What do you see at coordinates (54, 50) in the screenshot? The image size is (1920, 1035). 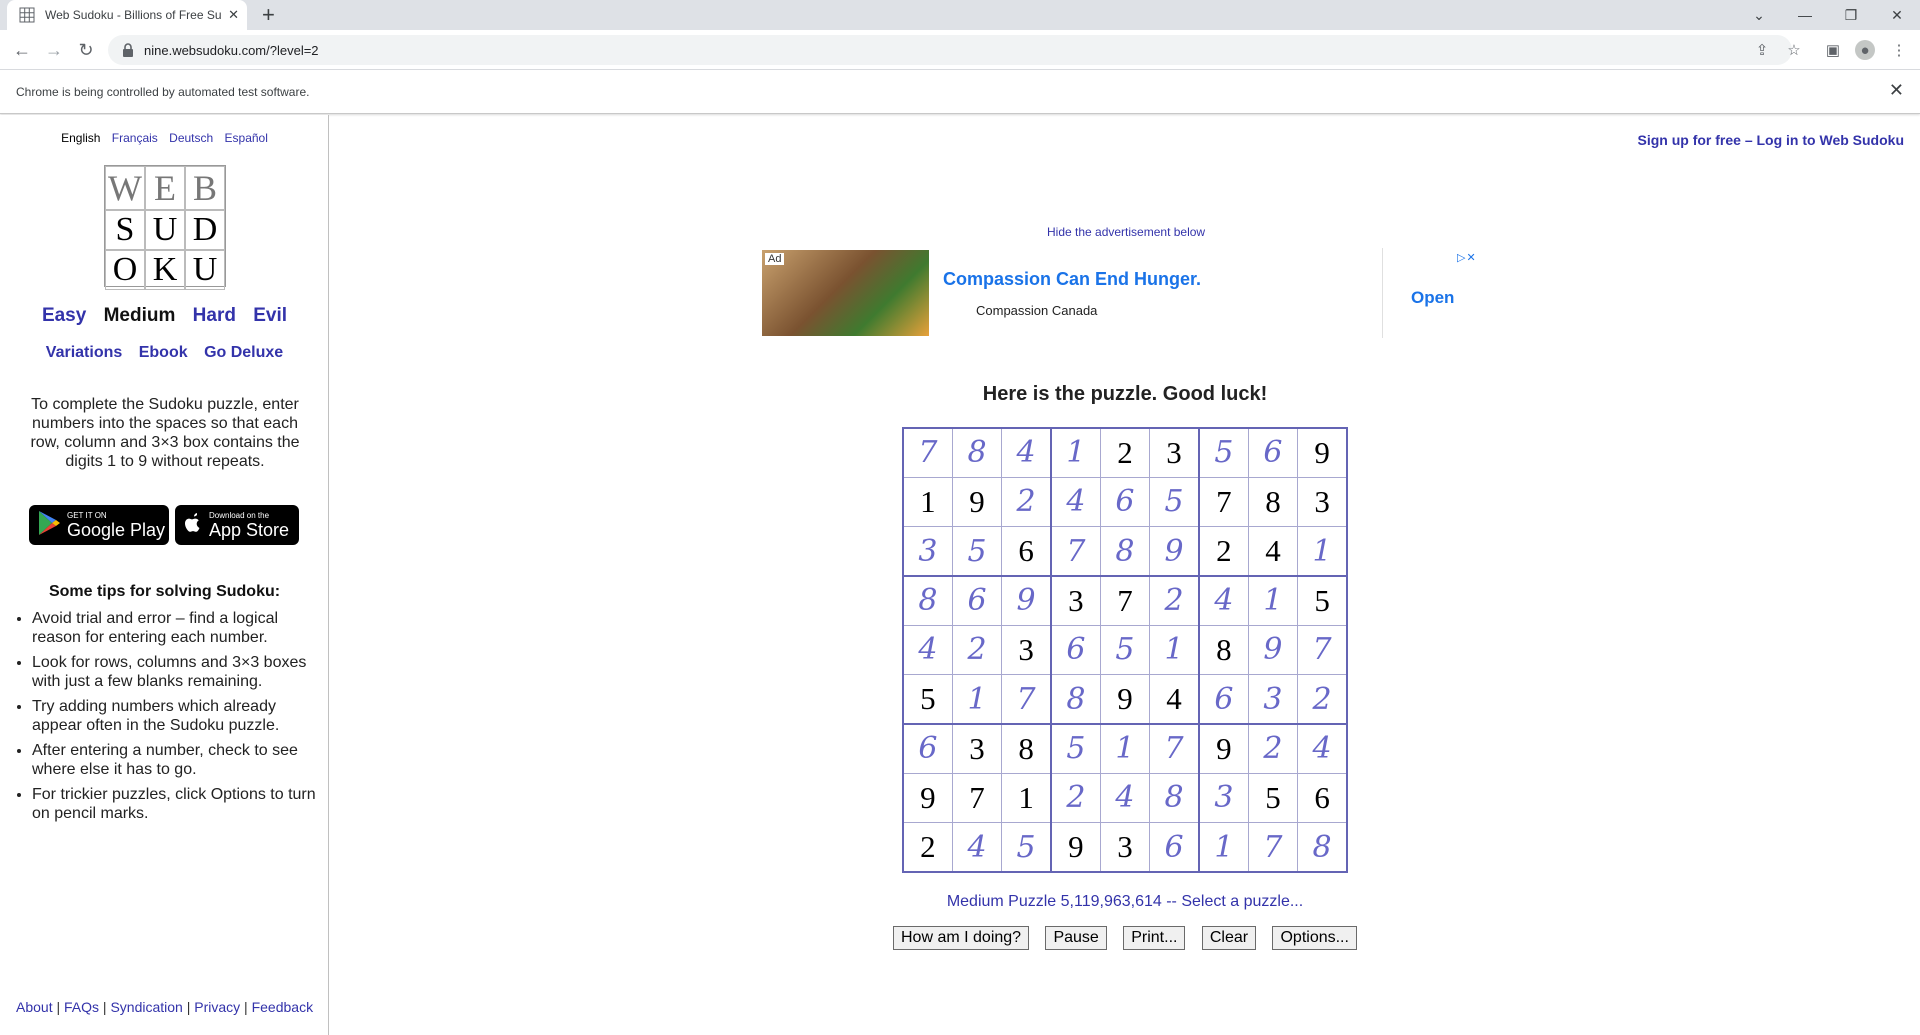 I see `forward-arrow-icon: →` at bounding box center [54, 50].